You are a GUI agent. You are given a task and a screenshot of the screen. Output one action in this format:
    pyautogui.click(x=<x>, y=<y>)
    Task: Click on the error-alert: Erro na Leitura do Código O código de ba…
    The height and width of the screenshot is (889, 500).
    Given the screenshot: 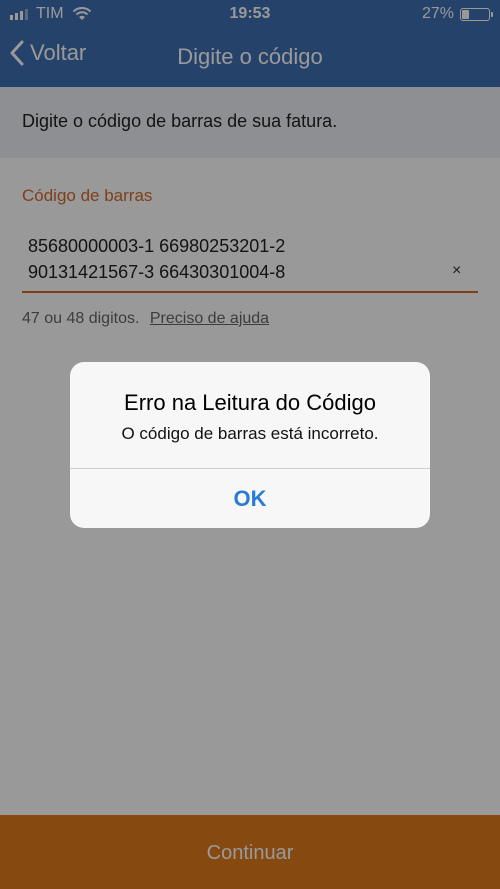 What is the action you would take?
    pyautogui.click(x=250, y=445)
    